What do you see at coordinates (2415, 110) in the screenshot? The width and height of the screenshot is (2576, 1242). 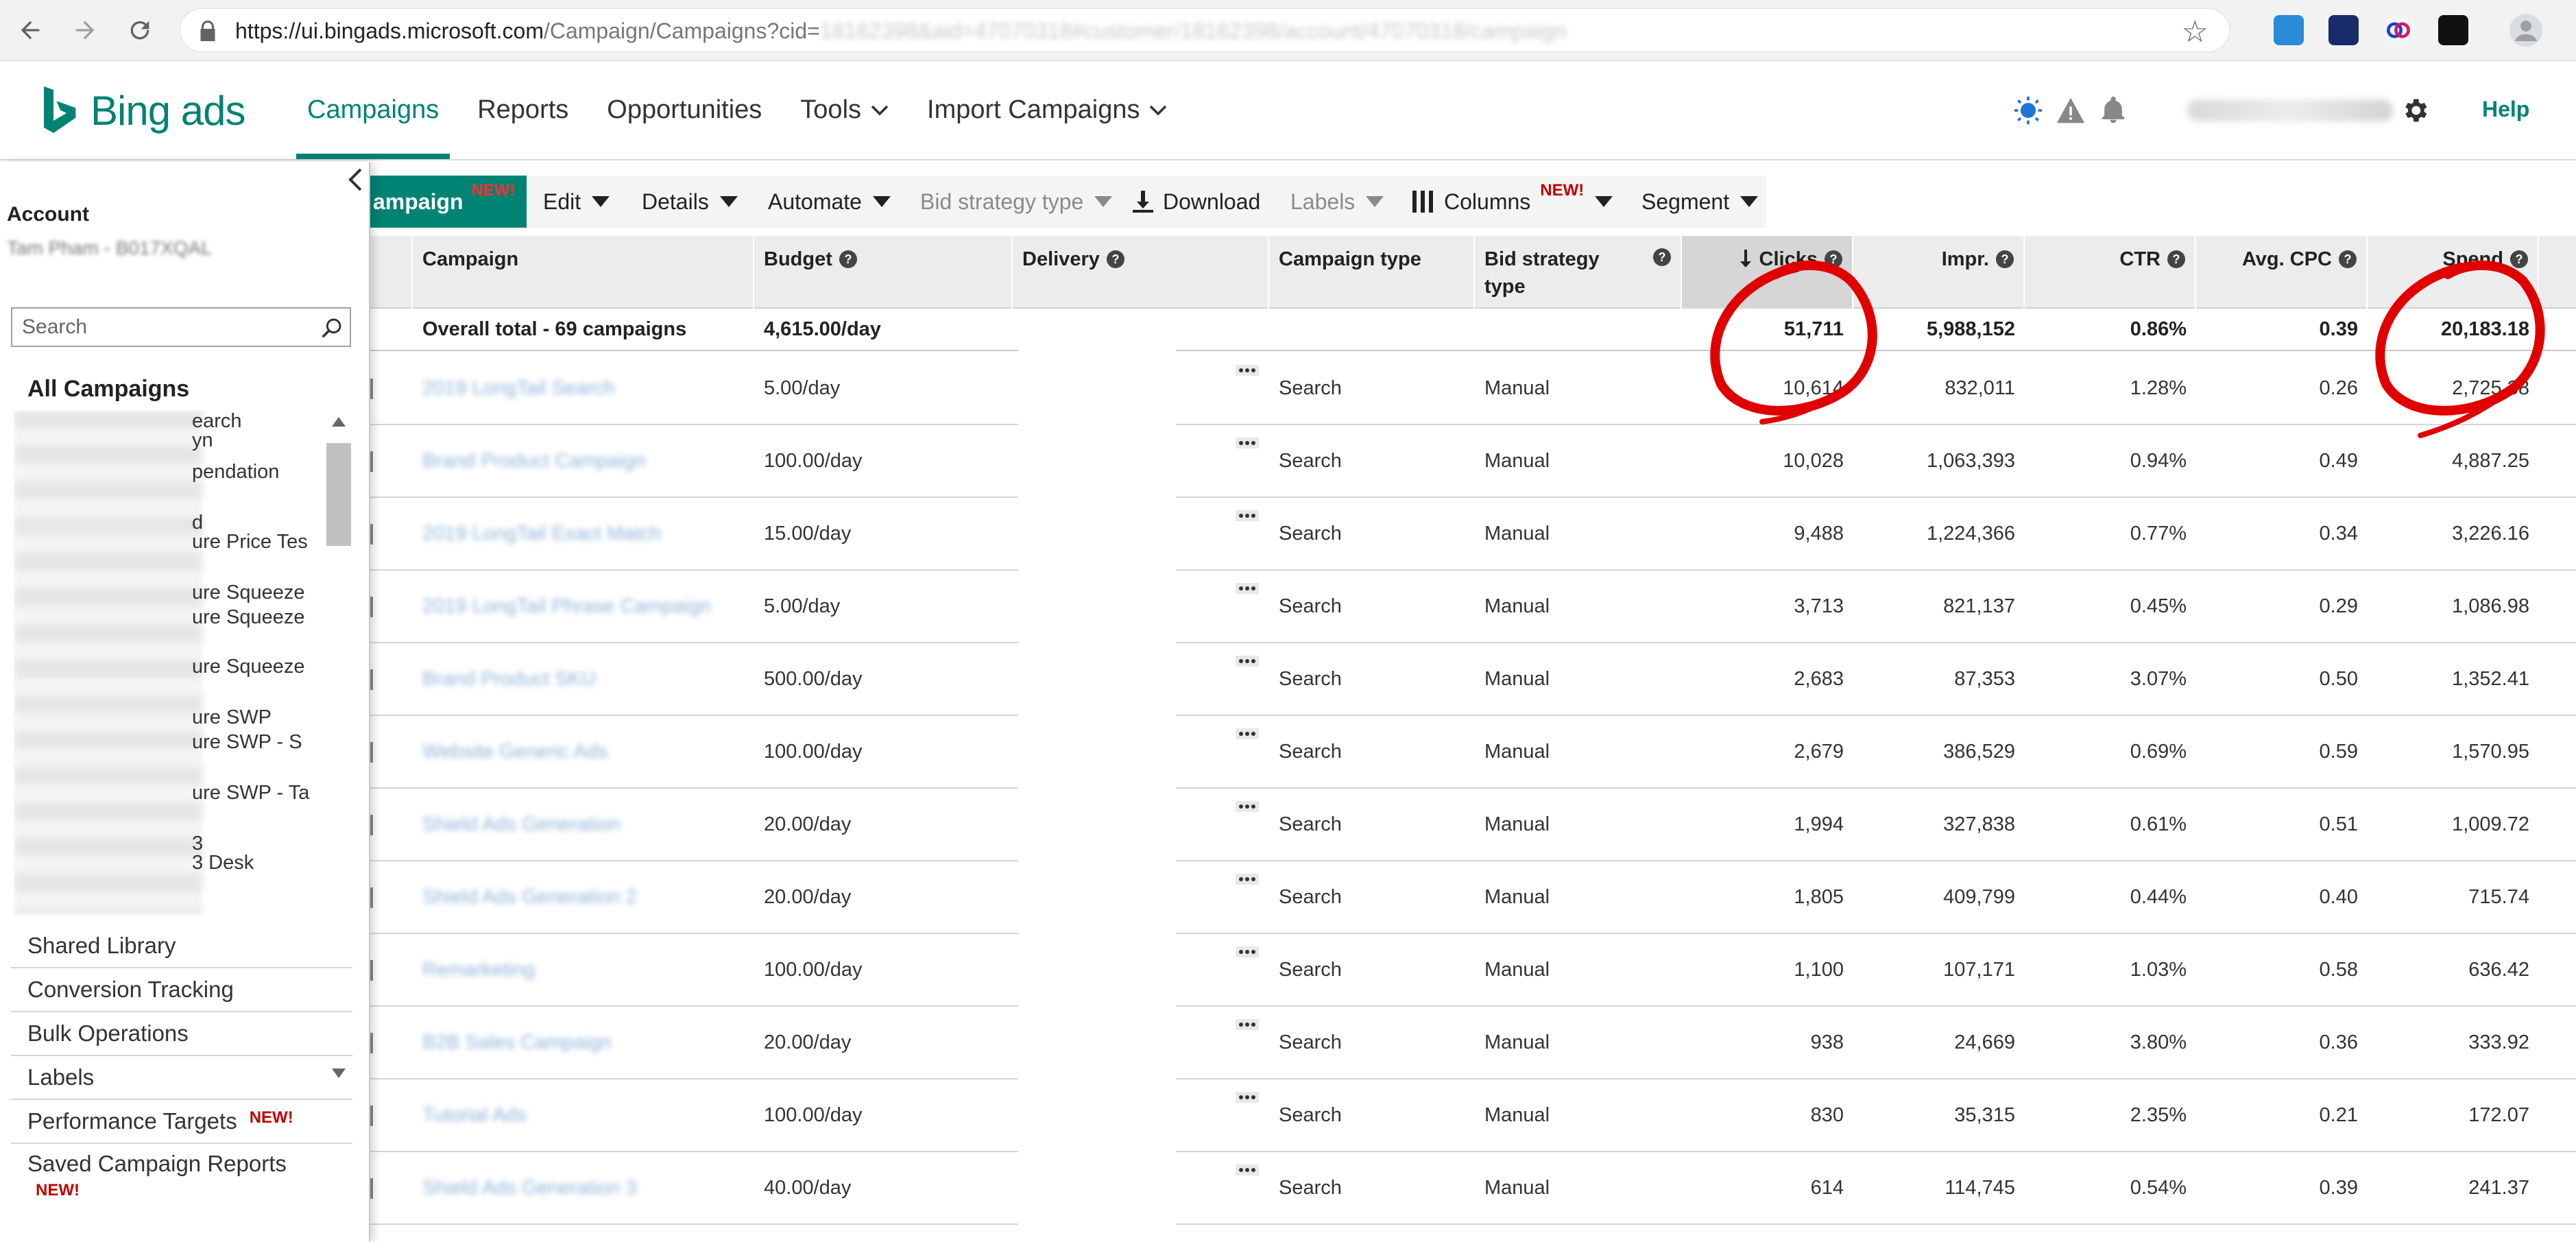 I see `gear-icon` at bounding box center [2415, 110].